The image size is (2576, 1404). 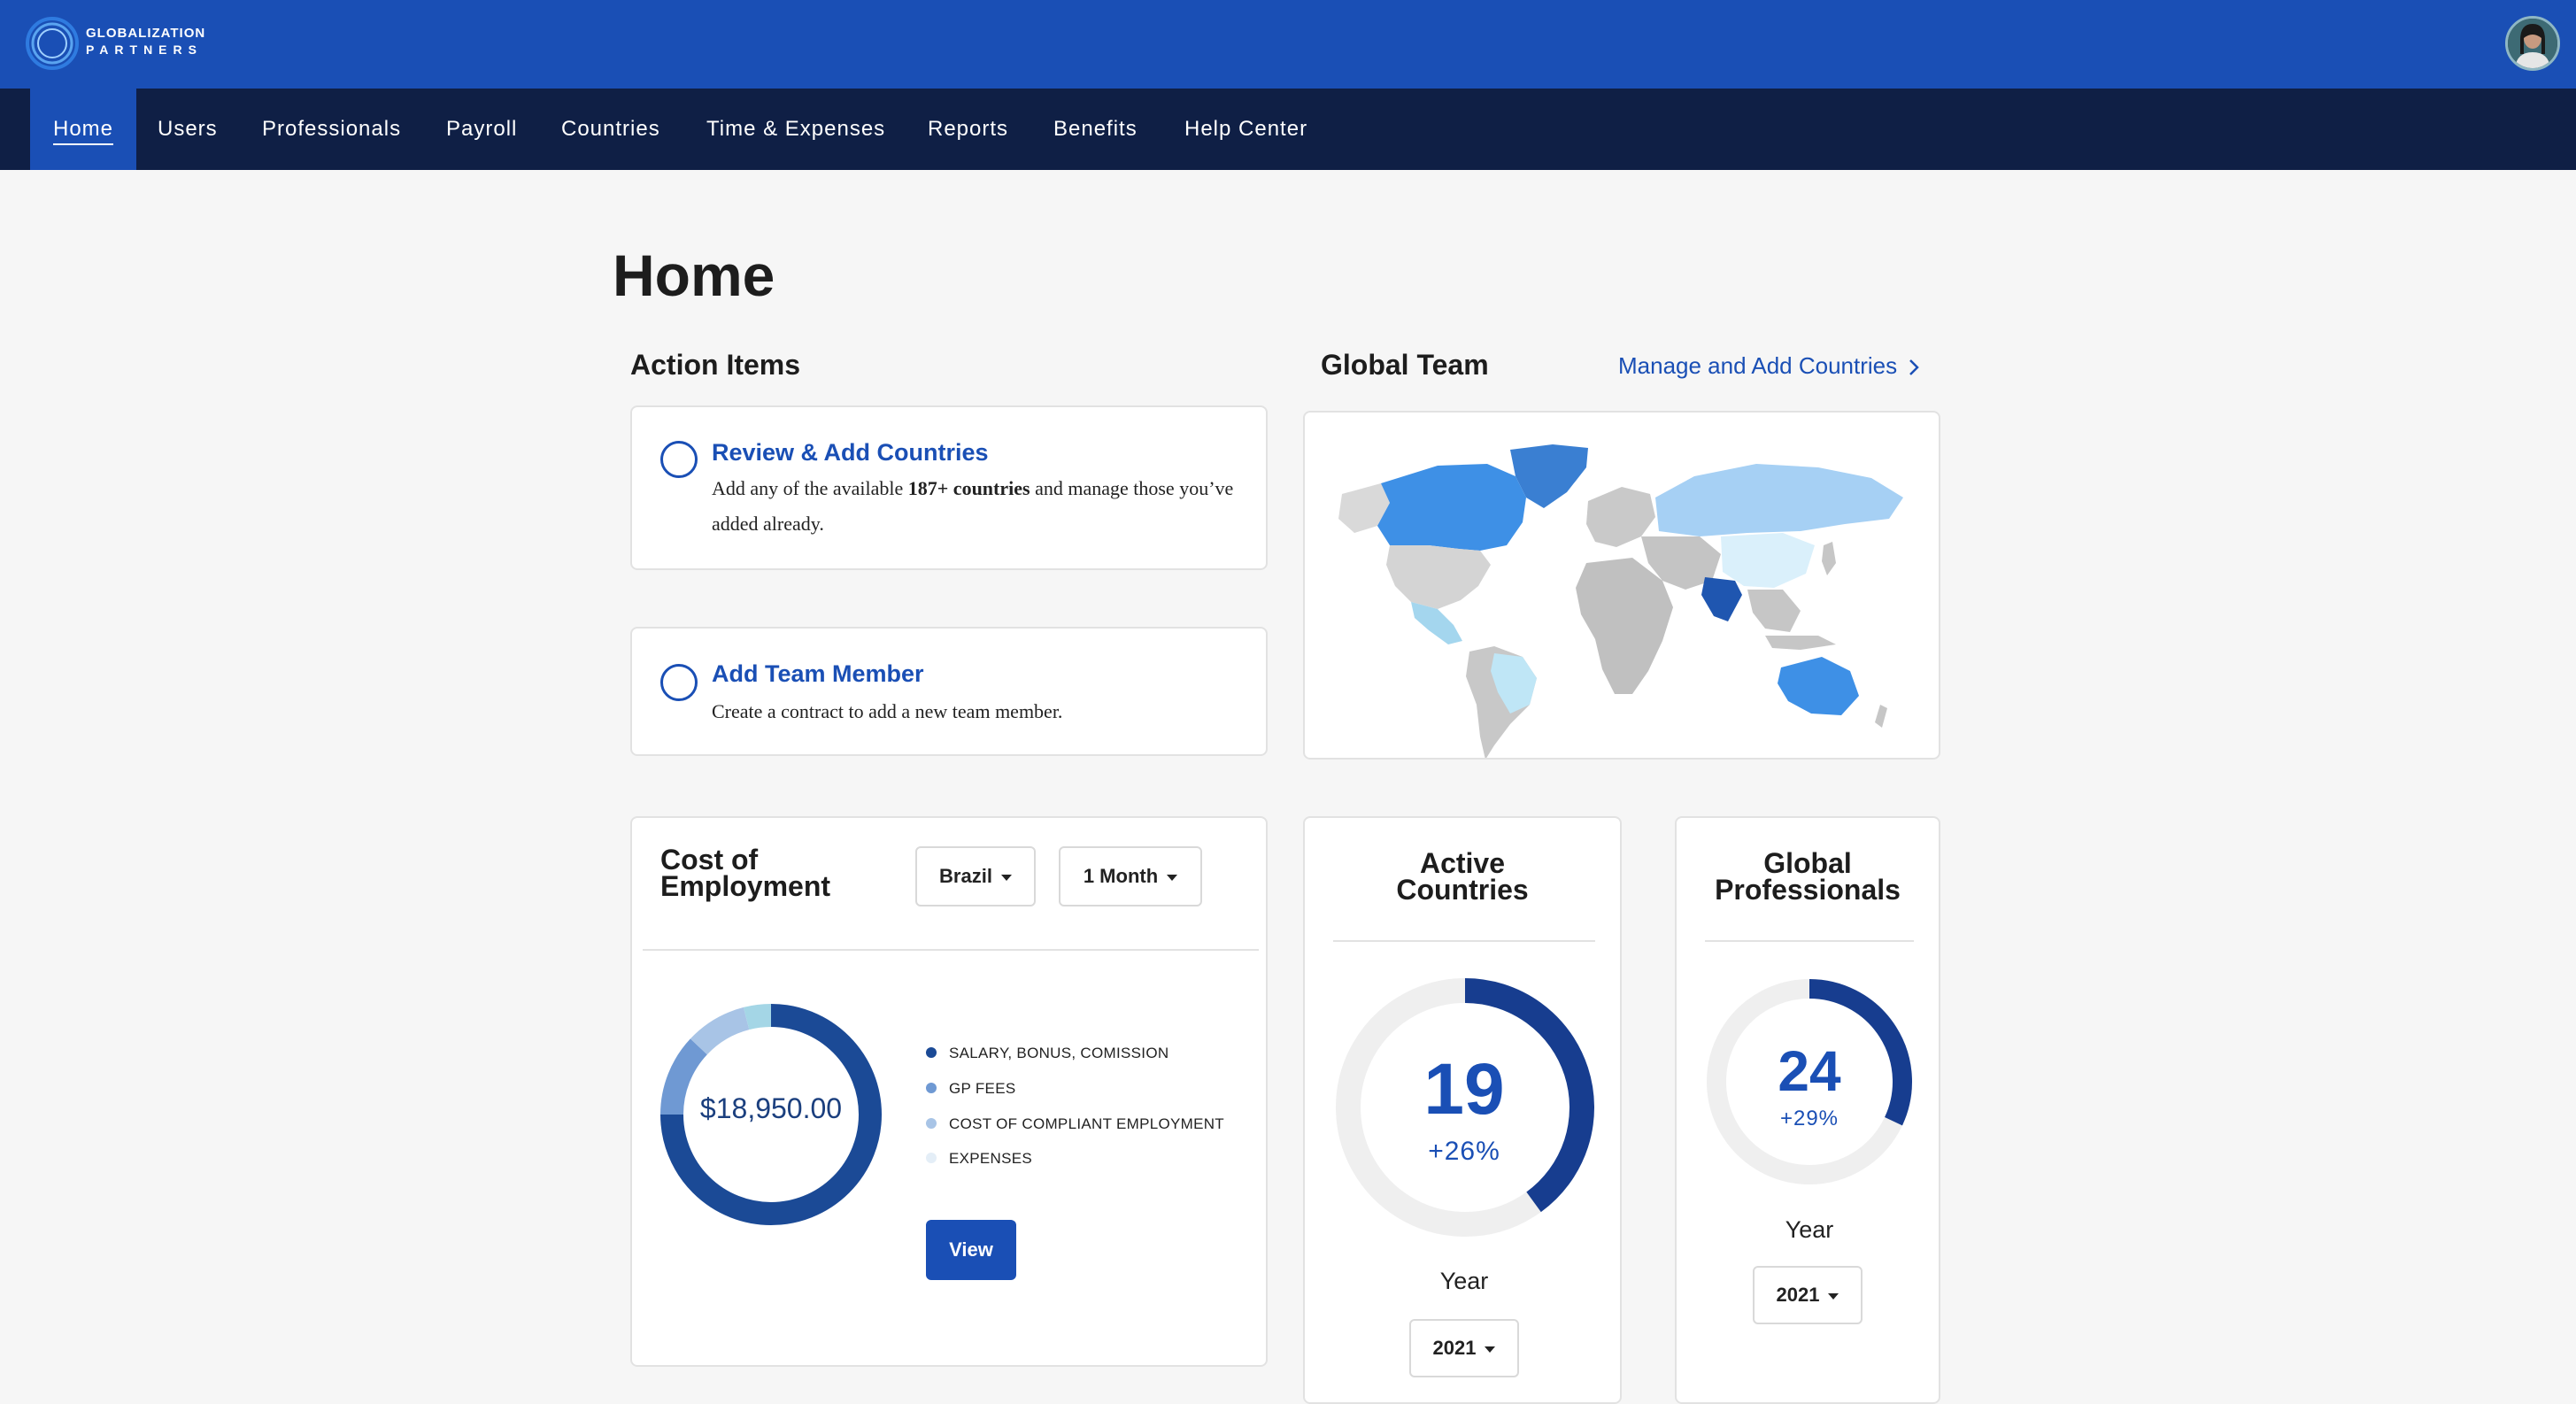 I want to click on manage-countries-link-label: Manage and Add Countries, so click(x=1758, y=365).